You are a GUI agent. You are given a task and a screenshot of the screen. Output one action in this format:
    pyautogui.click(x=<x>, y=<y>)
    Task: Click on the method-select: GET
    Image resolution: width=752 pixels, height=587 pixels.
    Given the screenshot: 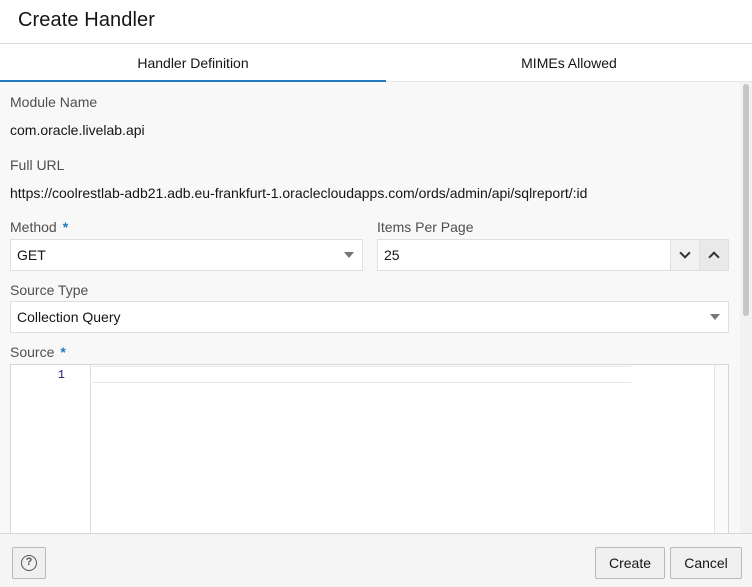 What is the action you would take?
    pyautogui.click(x=186, y=255)
    